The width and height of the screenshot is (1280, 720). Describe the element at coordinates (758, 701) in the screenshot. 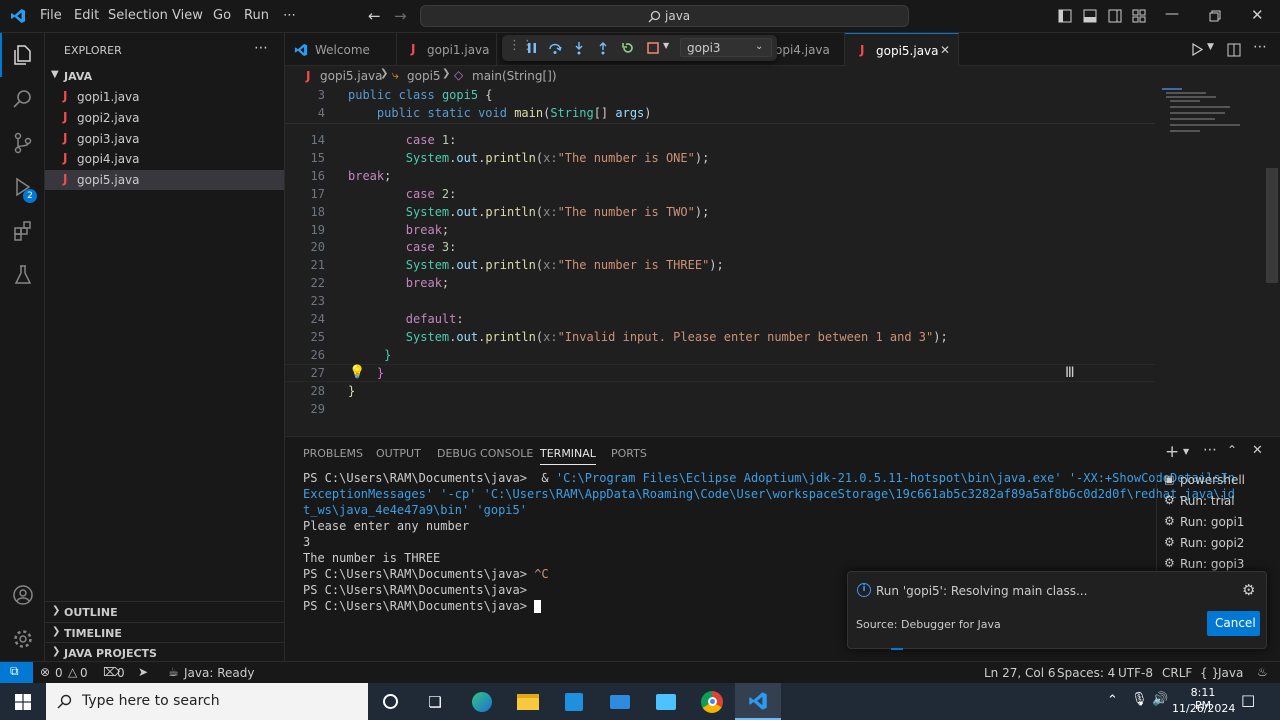

I see `vscode-taskbar-button` at that location.